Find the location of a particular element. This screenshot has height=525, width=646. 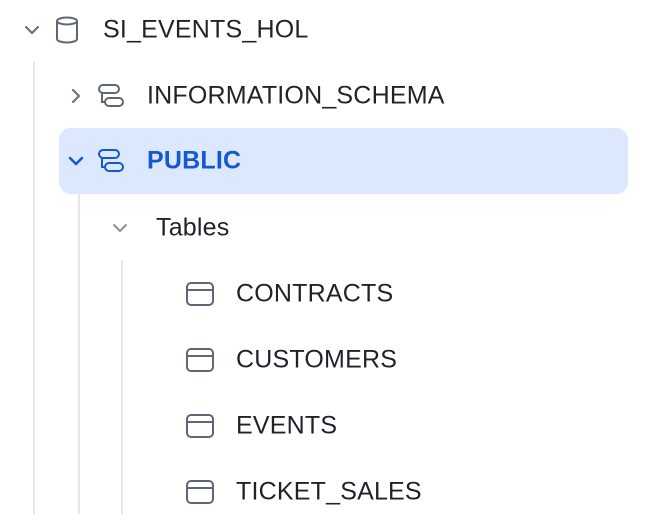

tree-item-label: CONTRACTS is located at coordinates (315, 293).